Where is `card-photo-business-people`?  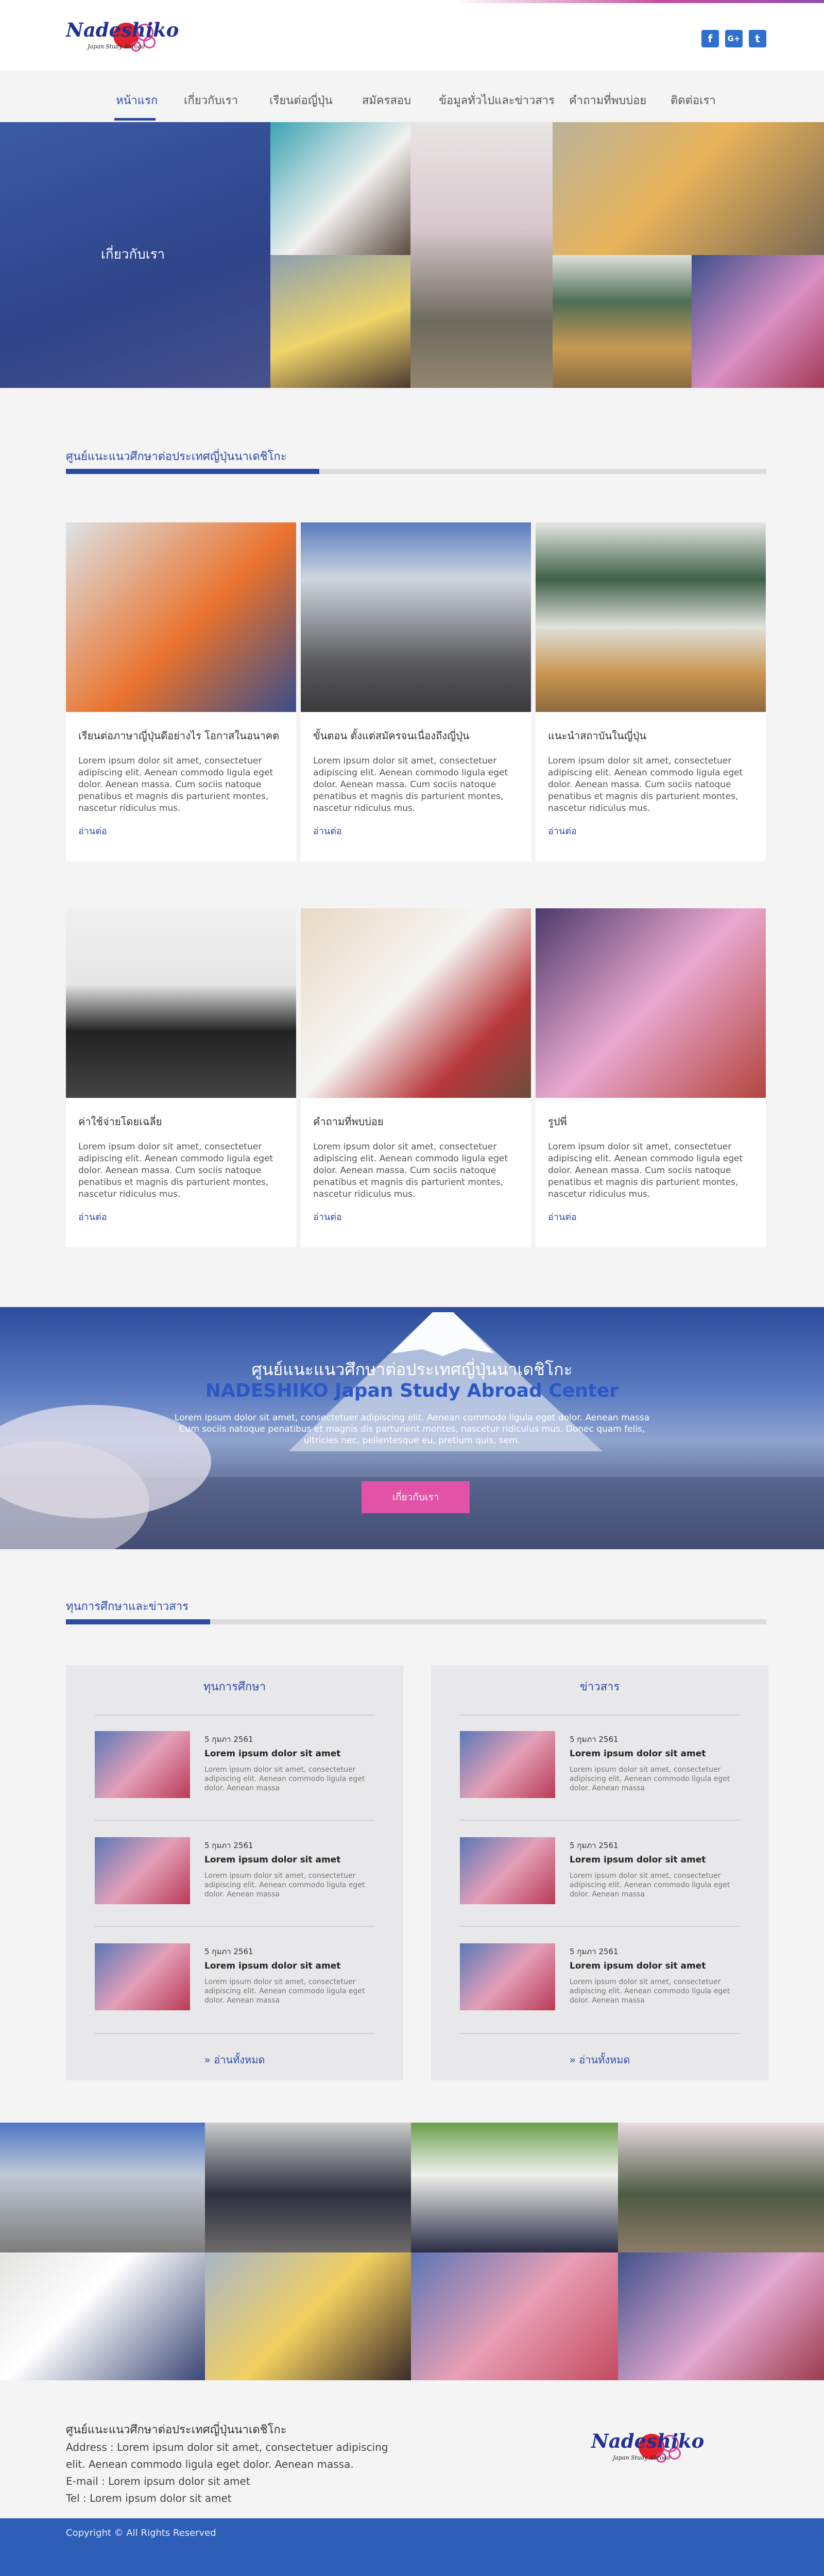 card-photo-business-people is located at coordinates (181, 1003).